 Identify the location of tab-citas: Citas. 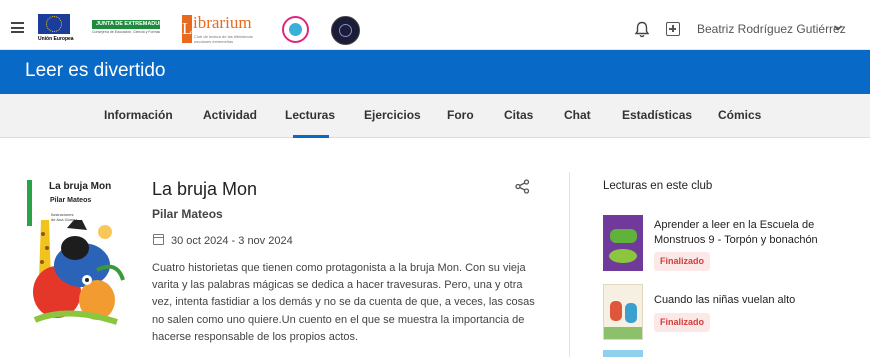
(518, 115).